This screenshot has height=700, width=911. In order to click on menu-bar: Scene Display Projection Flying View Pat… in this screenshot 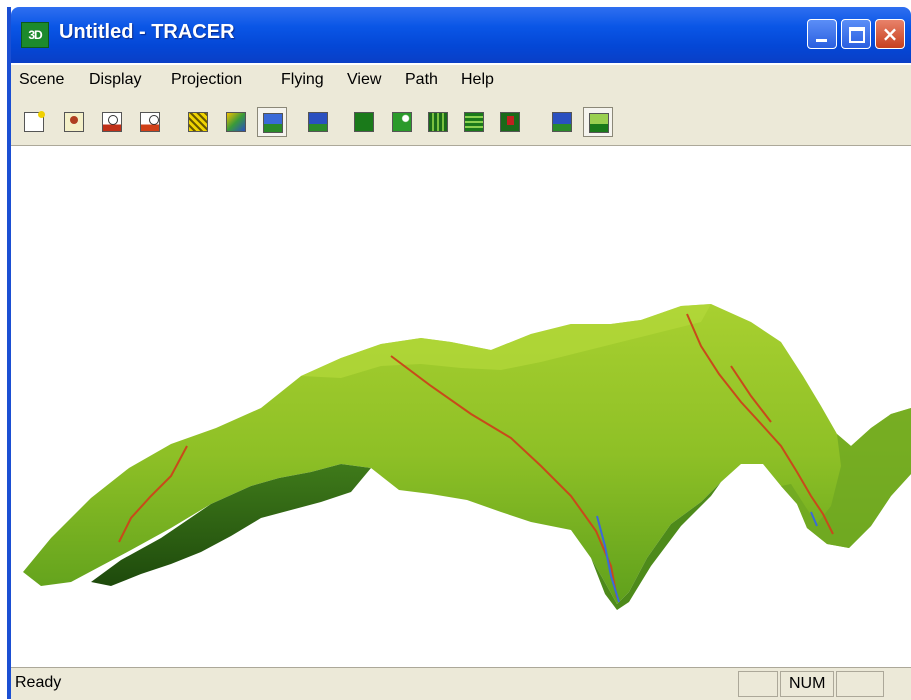, I will do `click(461, 82)`.